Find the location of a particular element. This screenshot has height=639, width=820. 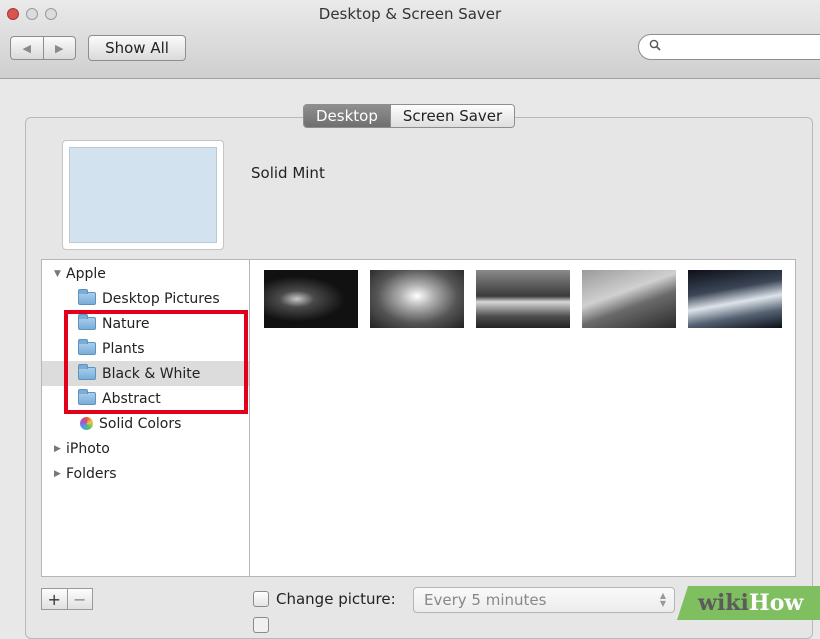

preview-name: Solid Mint is located at coordinates (288, 173).